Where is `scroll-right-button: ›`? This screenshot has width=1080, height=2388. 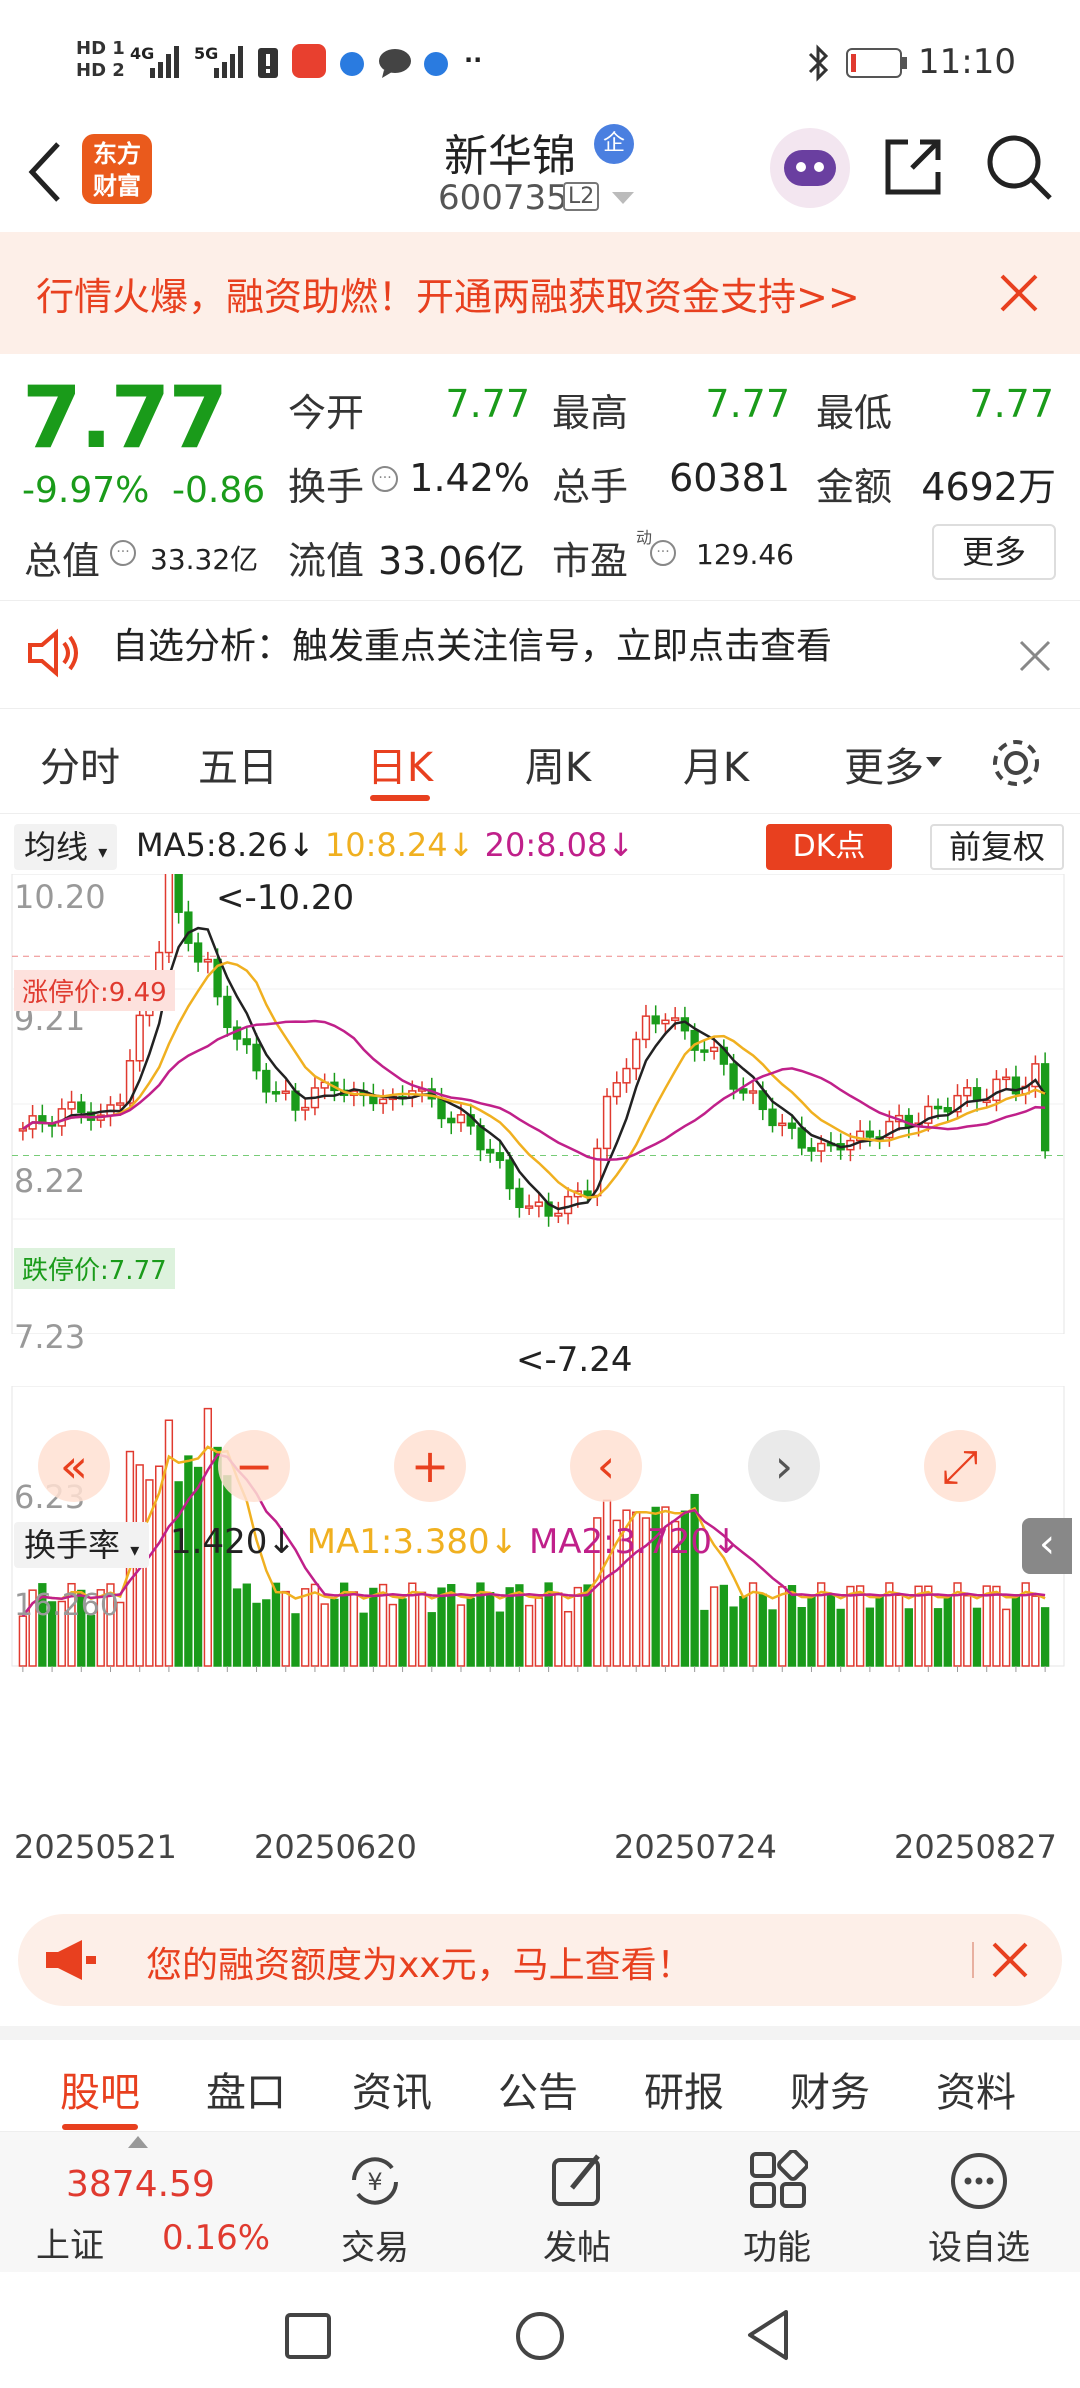 scroll-right-button: › is located at coordinates (784, 1466).